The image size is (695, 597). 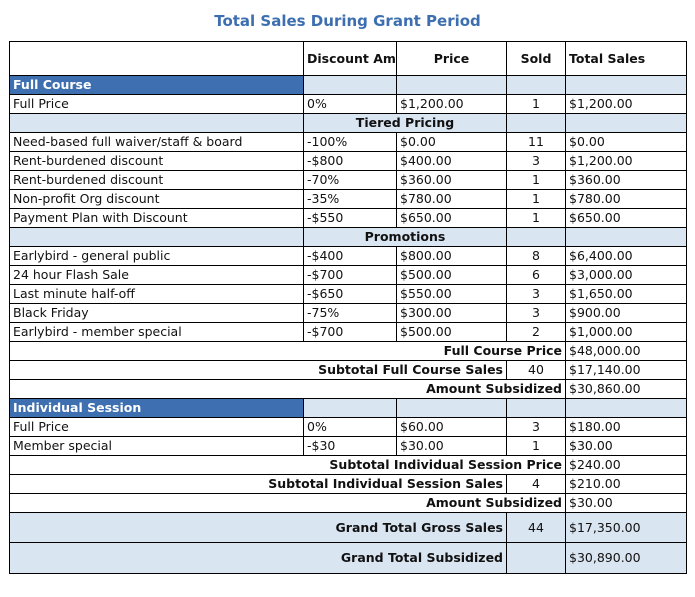 I want to click on section-row-individual-session: Individual Session, so click(x=348, y=408).